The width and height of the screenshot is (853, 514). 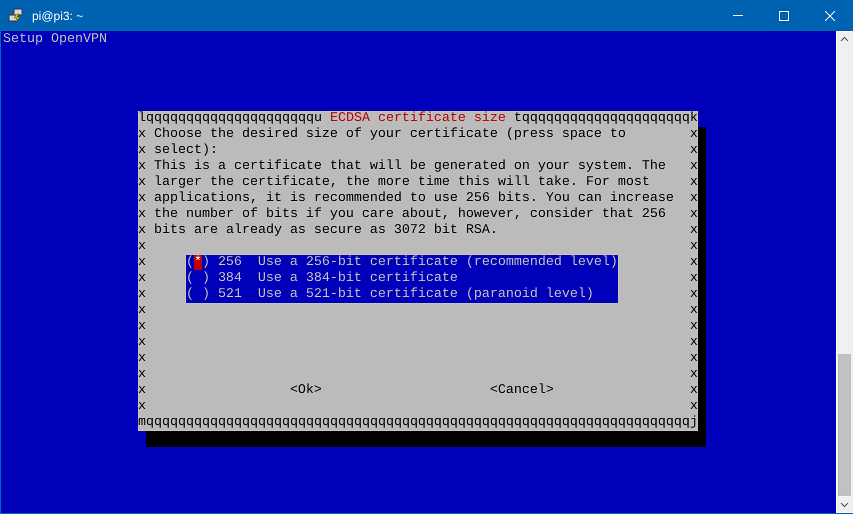 I want to click on maximize-icon, so click(x=784, y=15).